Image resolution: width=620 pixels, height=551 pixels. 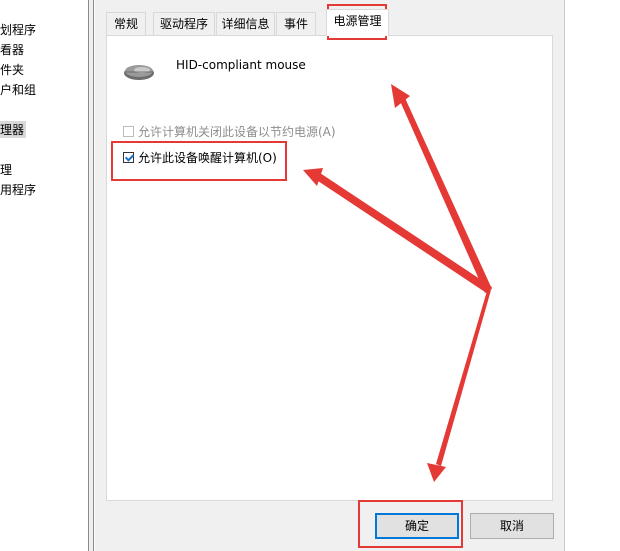 What do you see at coordinates (245, 23) in the screenshot?
I see `tab-details: 详细信息` at bounding box center [245, 23].